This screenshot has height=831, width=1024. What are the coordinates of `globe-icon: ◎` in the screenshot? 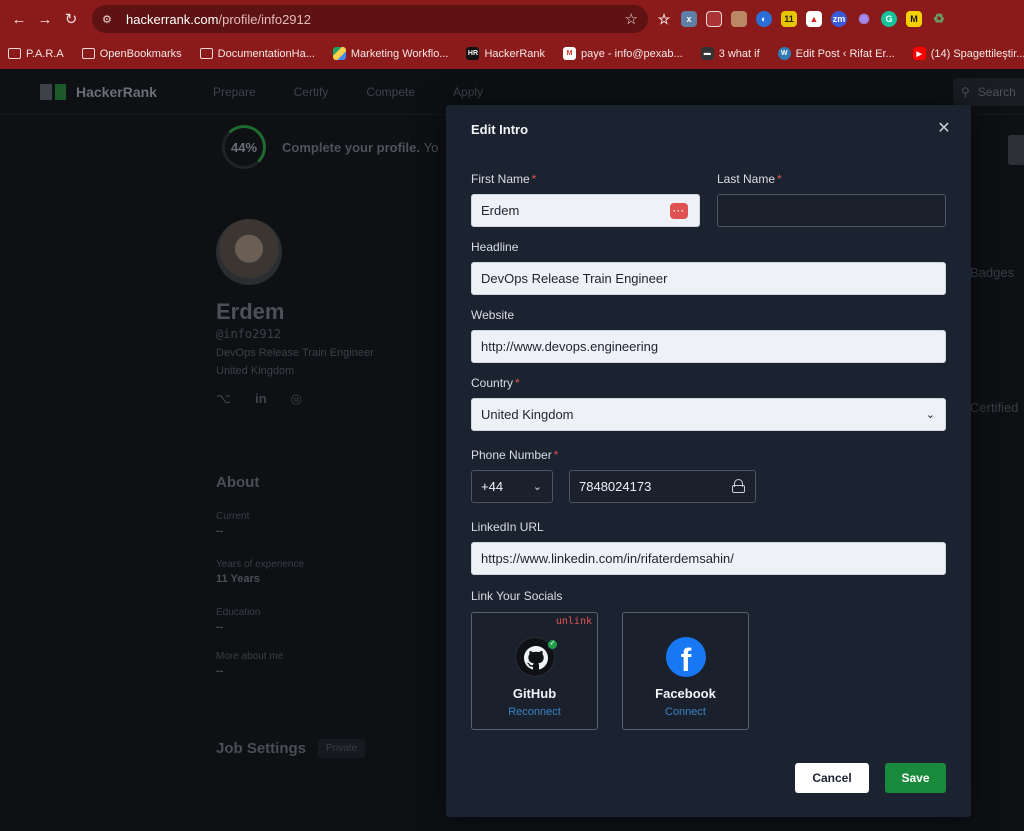 It's located at (296, 399).